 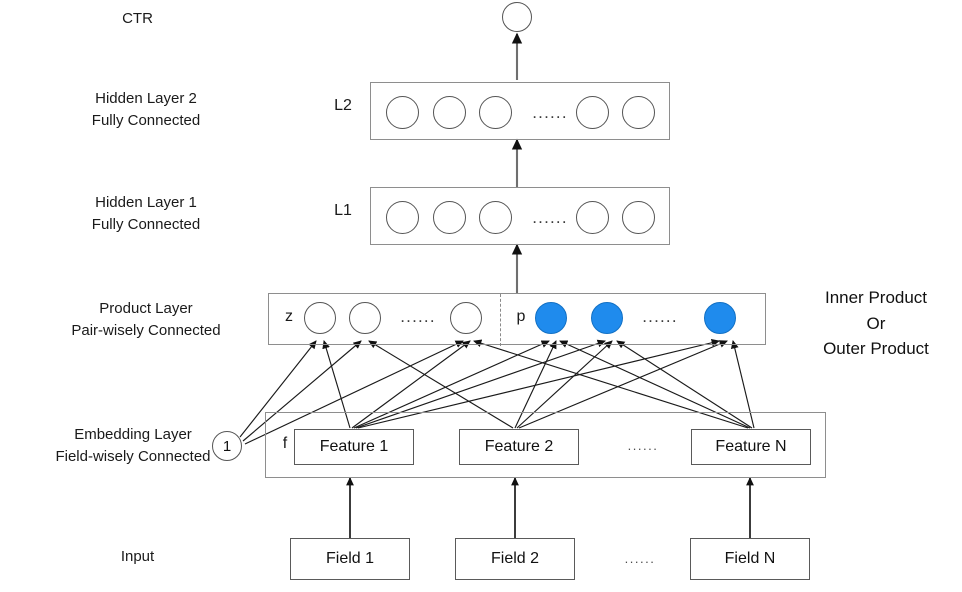 I want to click on field-box-n: Field N, so click(x=750, y=559).